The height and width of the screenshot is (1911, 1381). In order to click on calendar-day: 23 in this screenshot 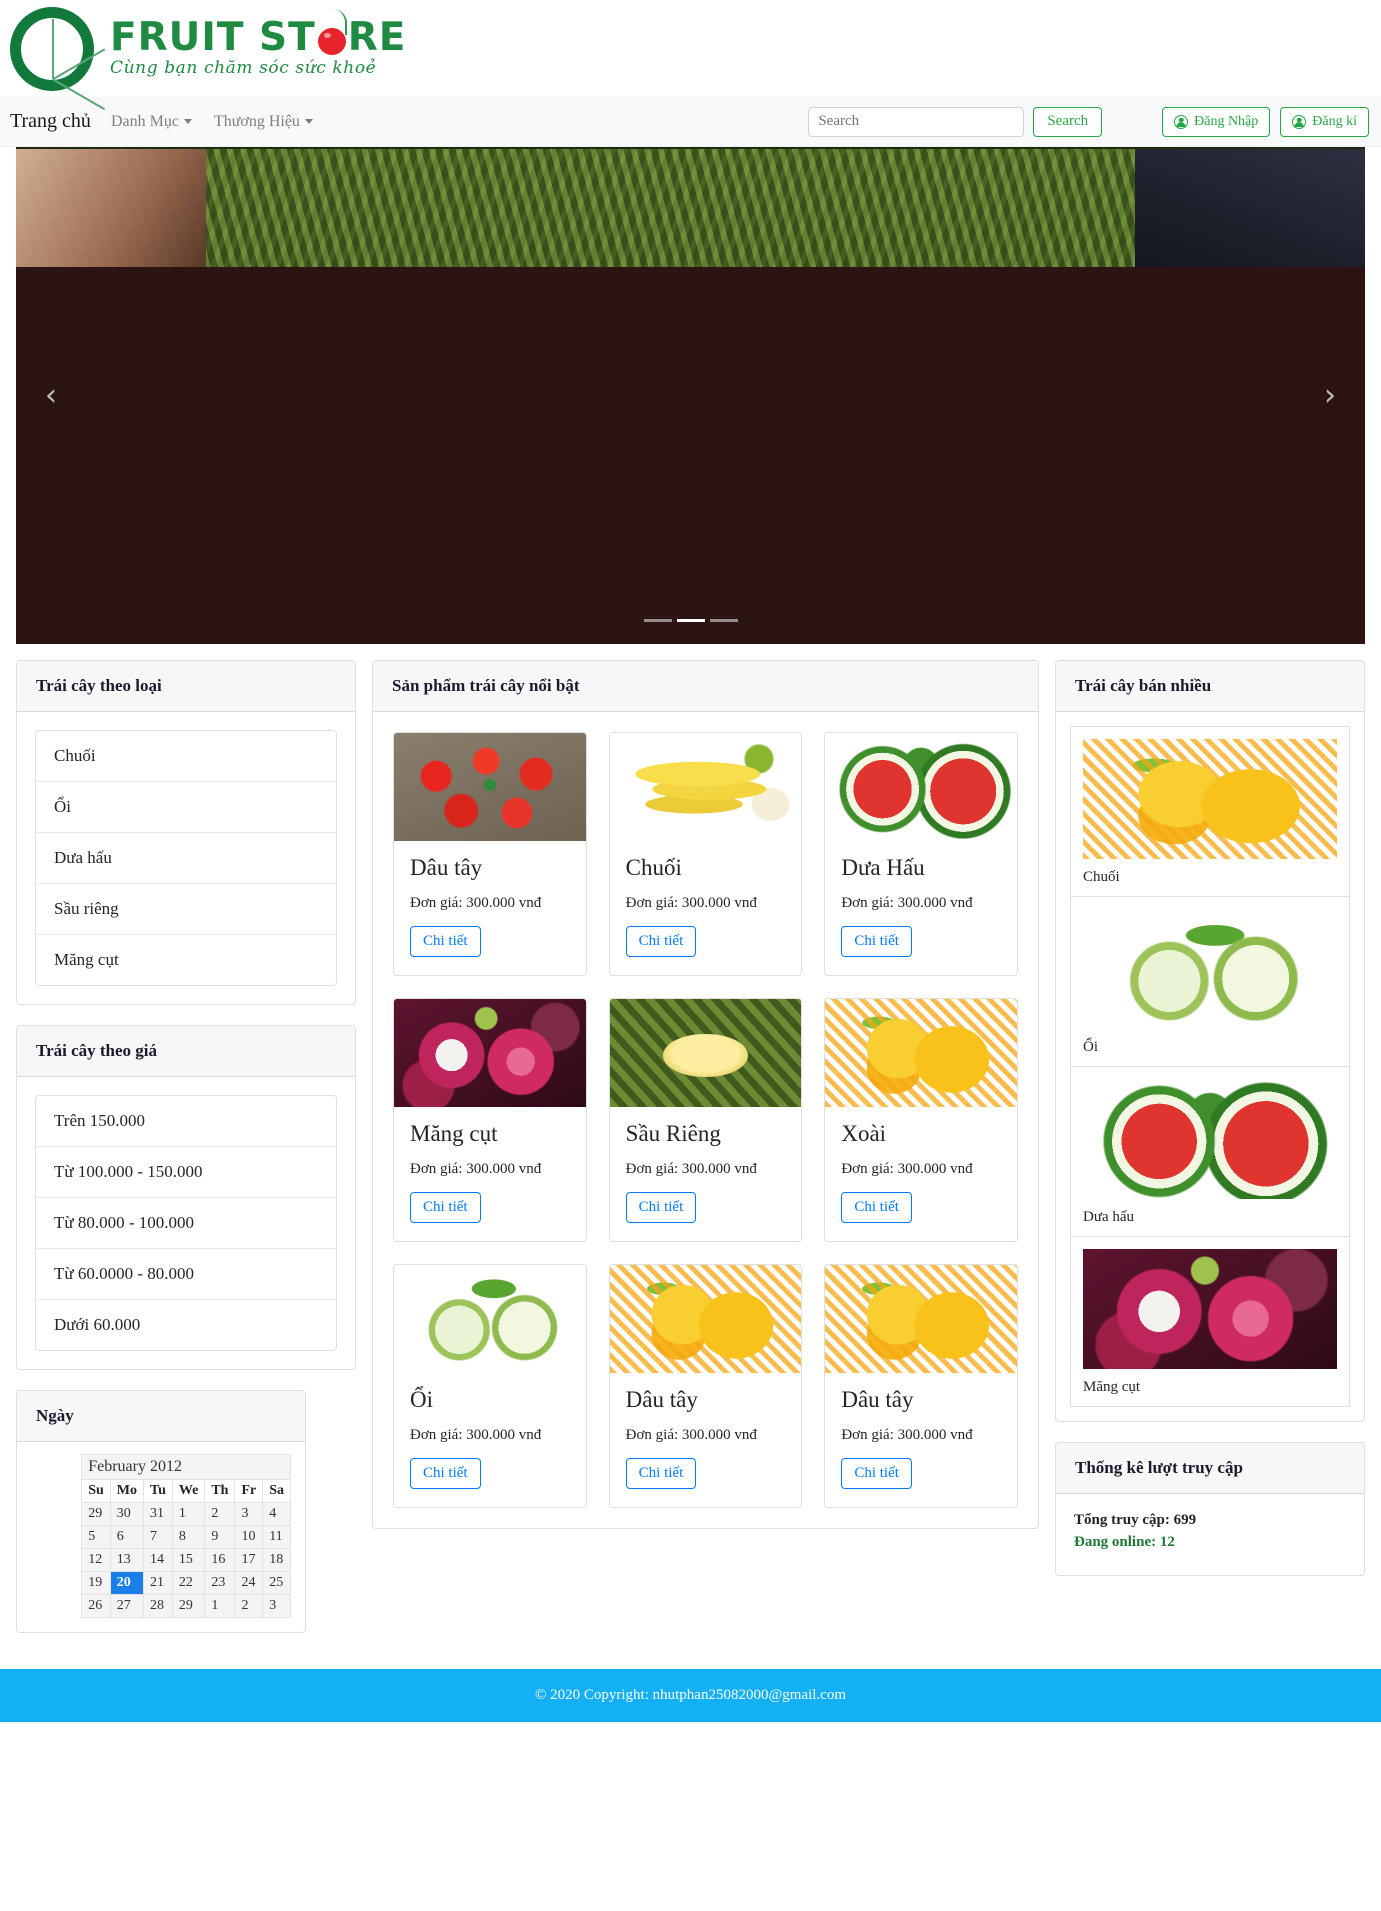, I will do `click(220, 1583)`.